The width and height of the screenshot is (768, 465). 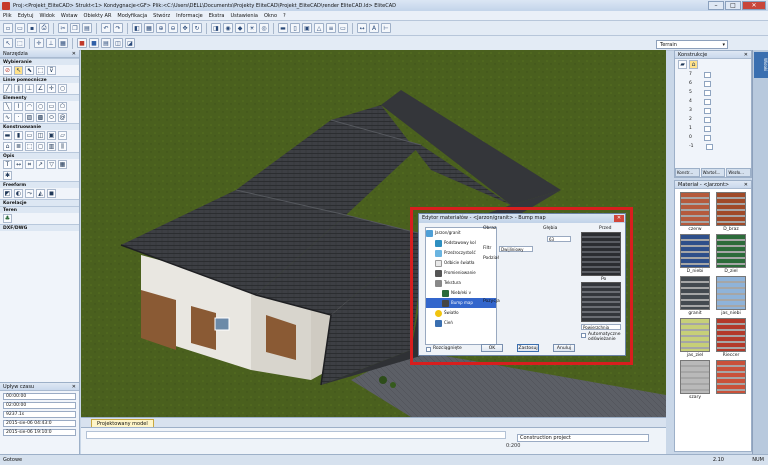 I want to click on door-tool-icon: ◫, so click(x=40, y=135).